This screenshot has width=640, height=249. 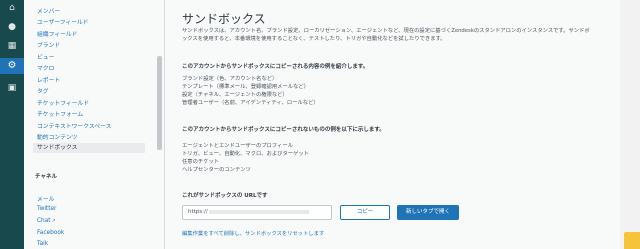 I want to click on not-copied-item: ヘルプセンターのコンテンツ, so click(x=216, y=170).